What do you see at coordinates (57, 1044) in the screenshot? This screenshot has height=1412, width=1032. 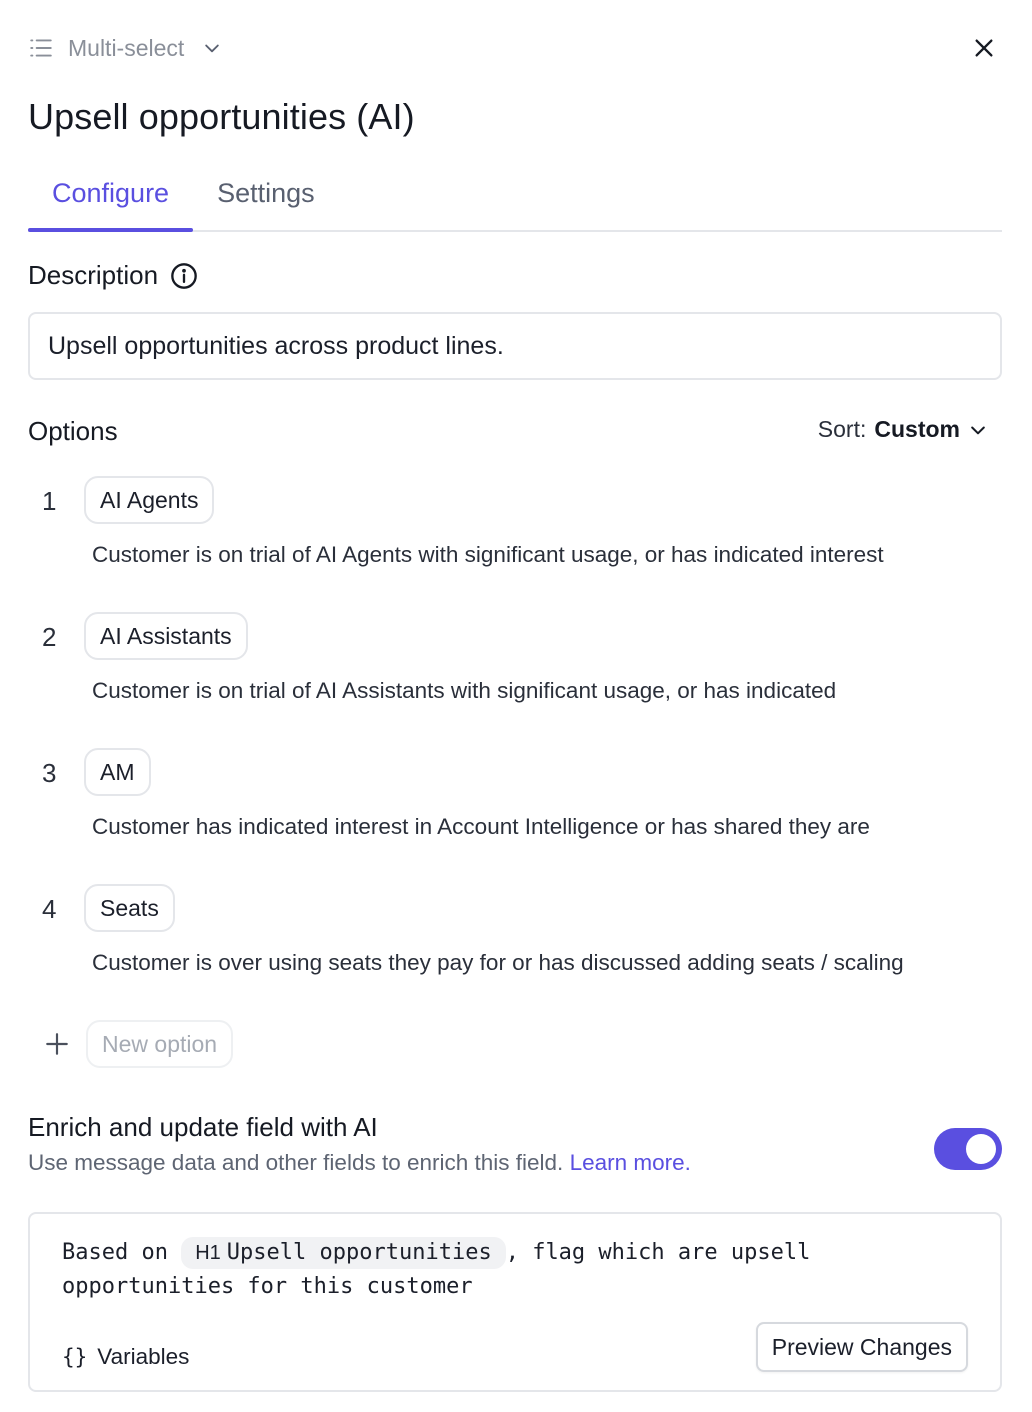 I see `plus-icon` at bounding box center [57, 1044].